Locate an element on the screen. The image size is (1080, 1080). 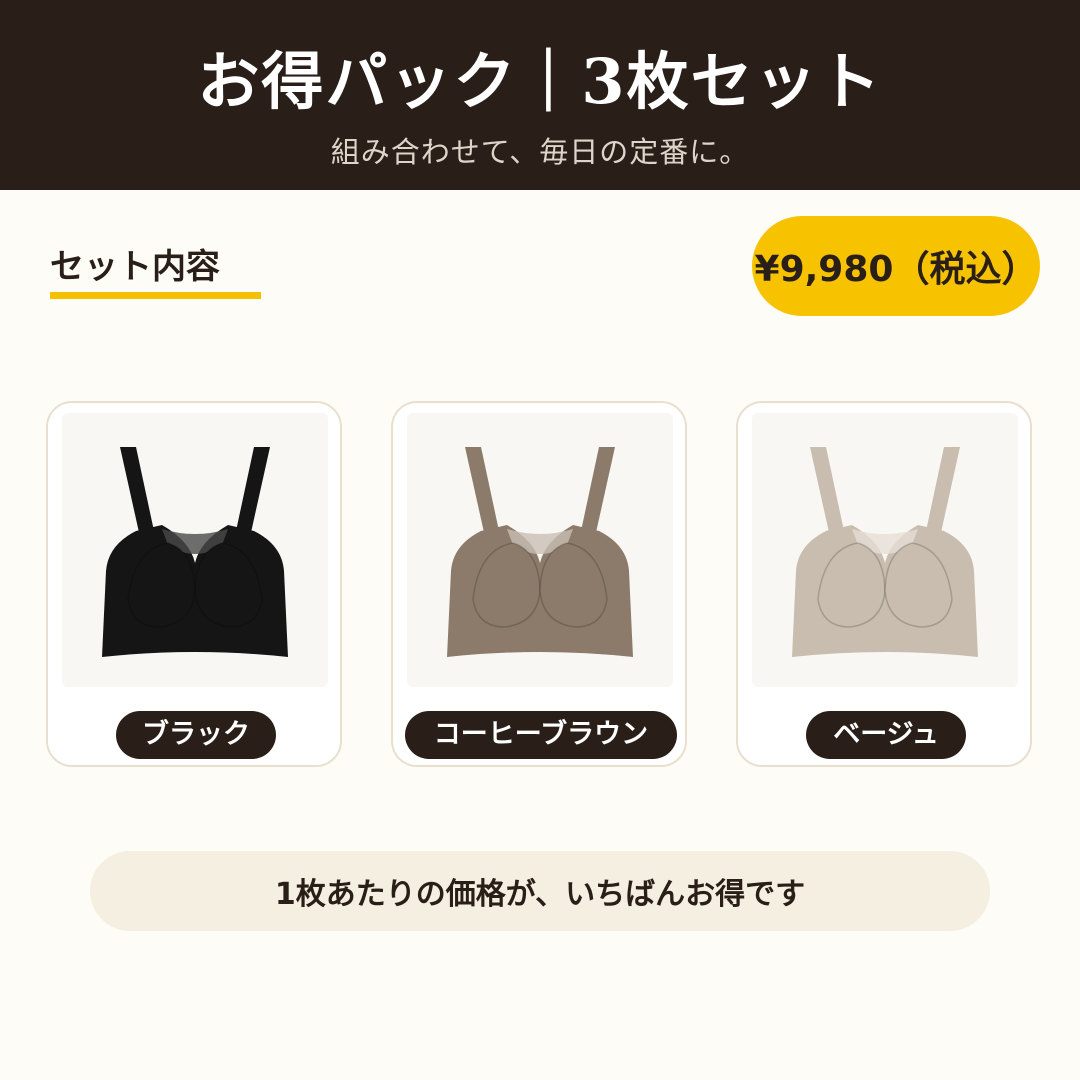
color-label-black: ブラック is located at coordinates (196, 735).